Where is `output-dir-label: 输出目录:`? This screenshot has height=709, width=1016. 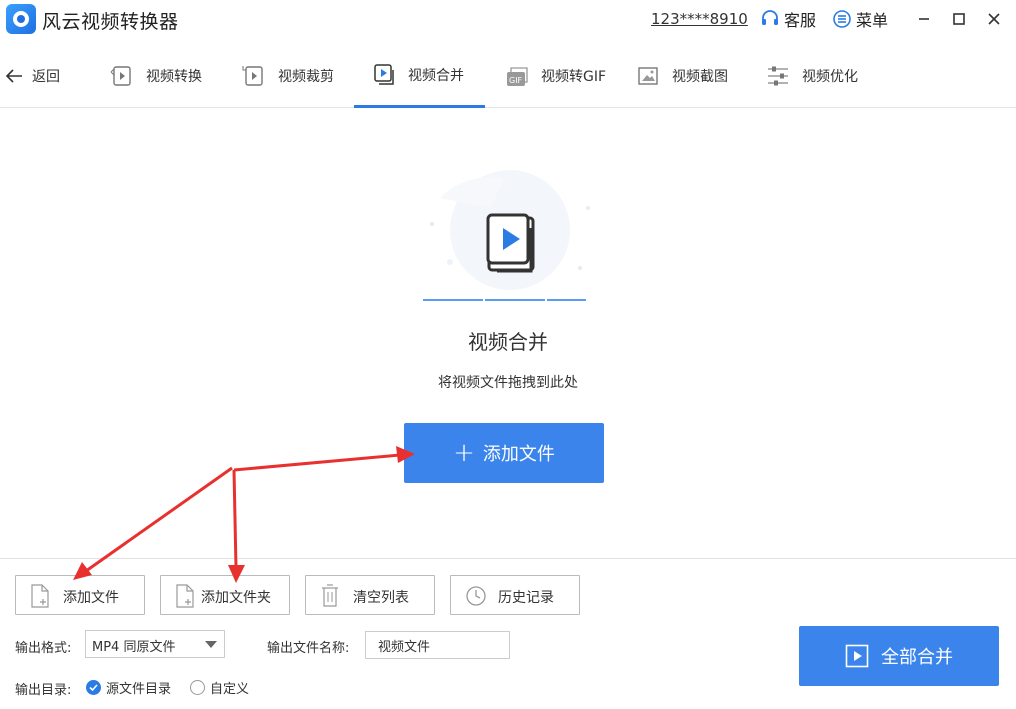 output-dir-label: 输出目录: is located at coordinates (43, 690).